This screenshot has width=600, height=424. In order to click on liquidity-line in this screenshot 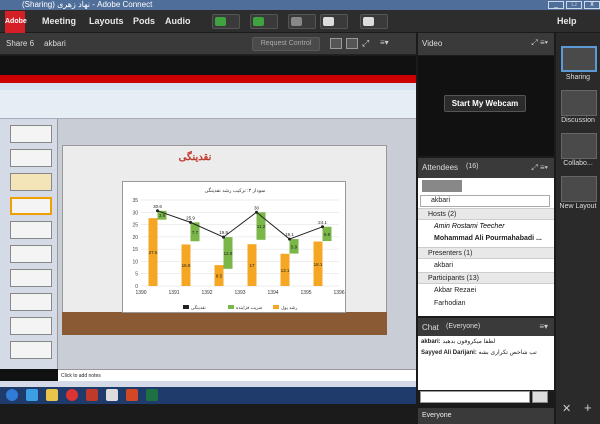, I will do `click(240, 225)`.